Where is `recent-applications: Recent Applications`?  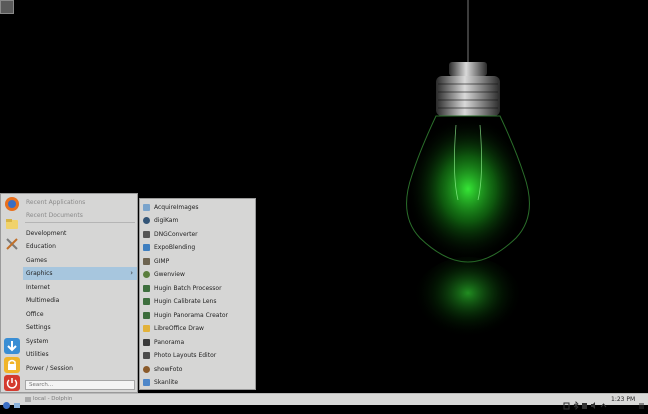 recent-applications: Recent Applications is located at coordinates (80, 202).